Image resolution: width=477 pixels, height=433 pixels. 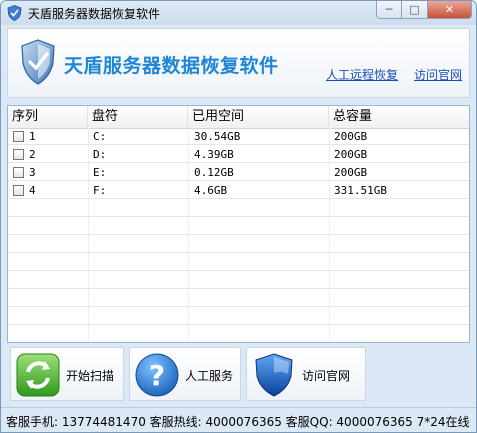 I want to click on row-used: 4.39GB, so click(x=214, y=154).